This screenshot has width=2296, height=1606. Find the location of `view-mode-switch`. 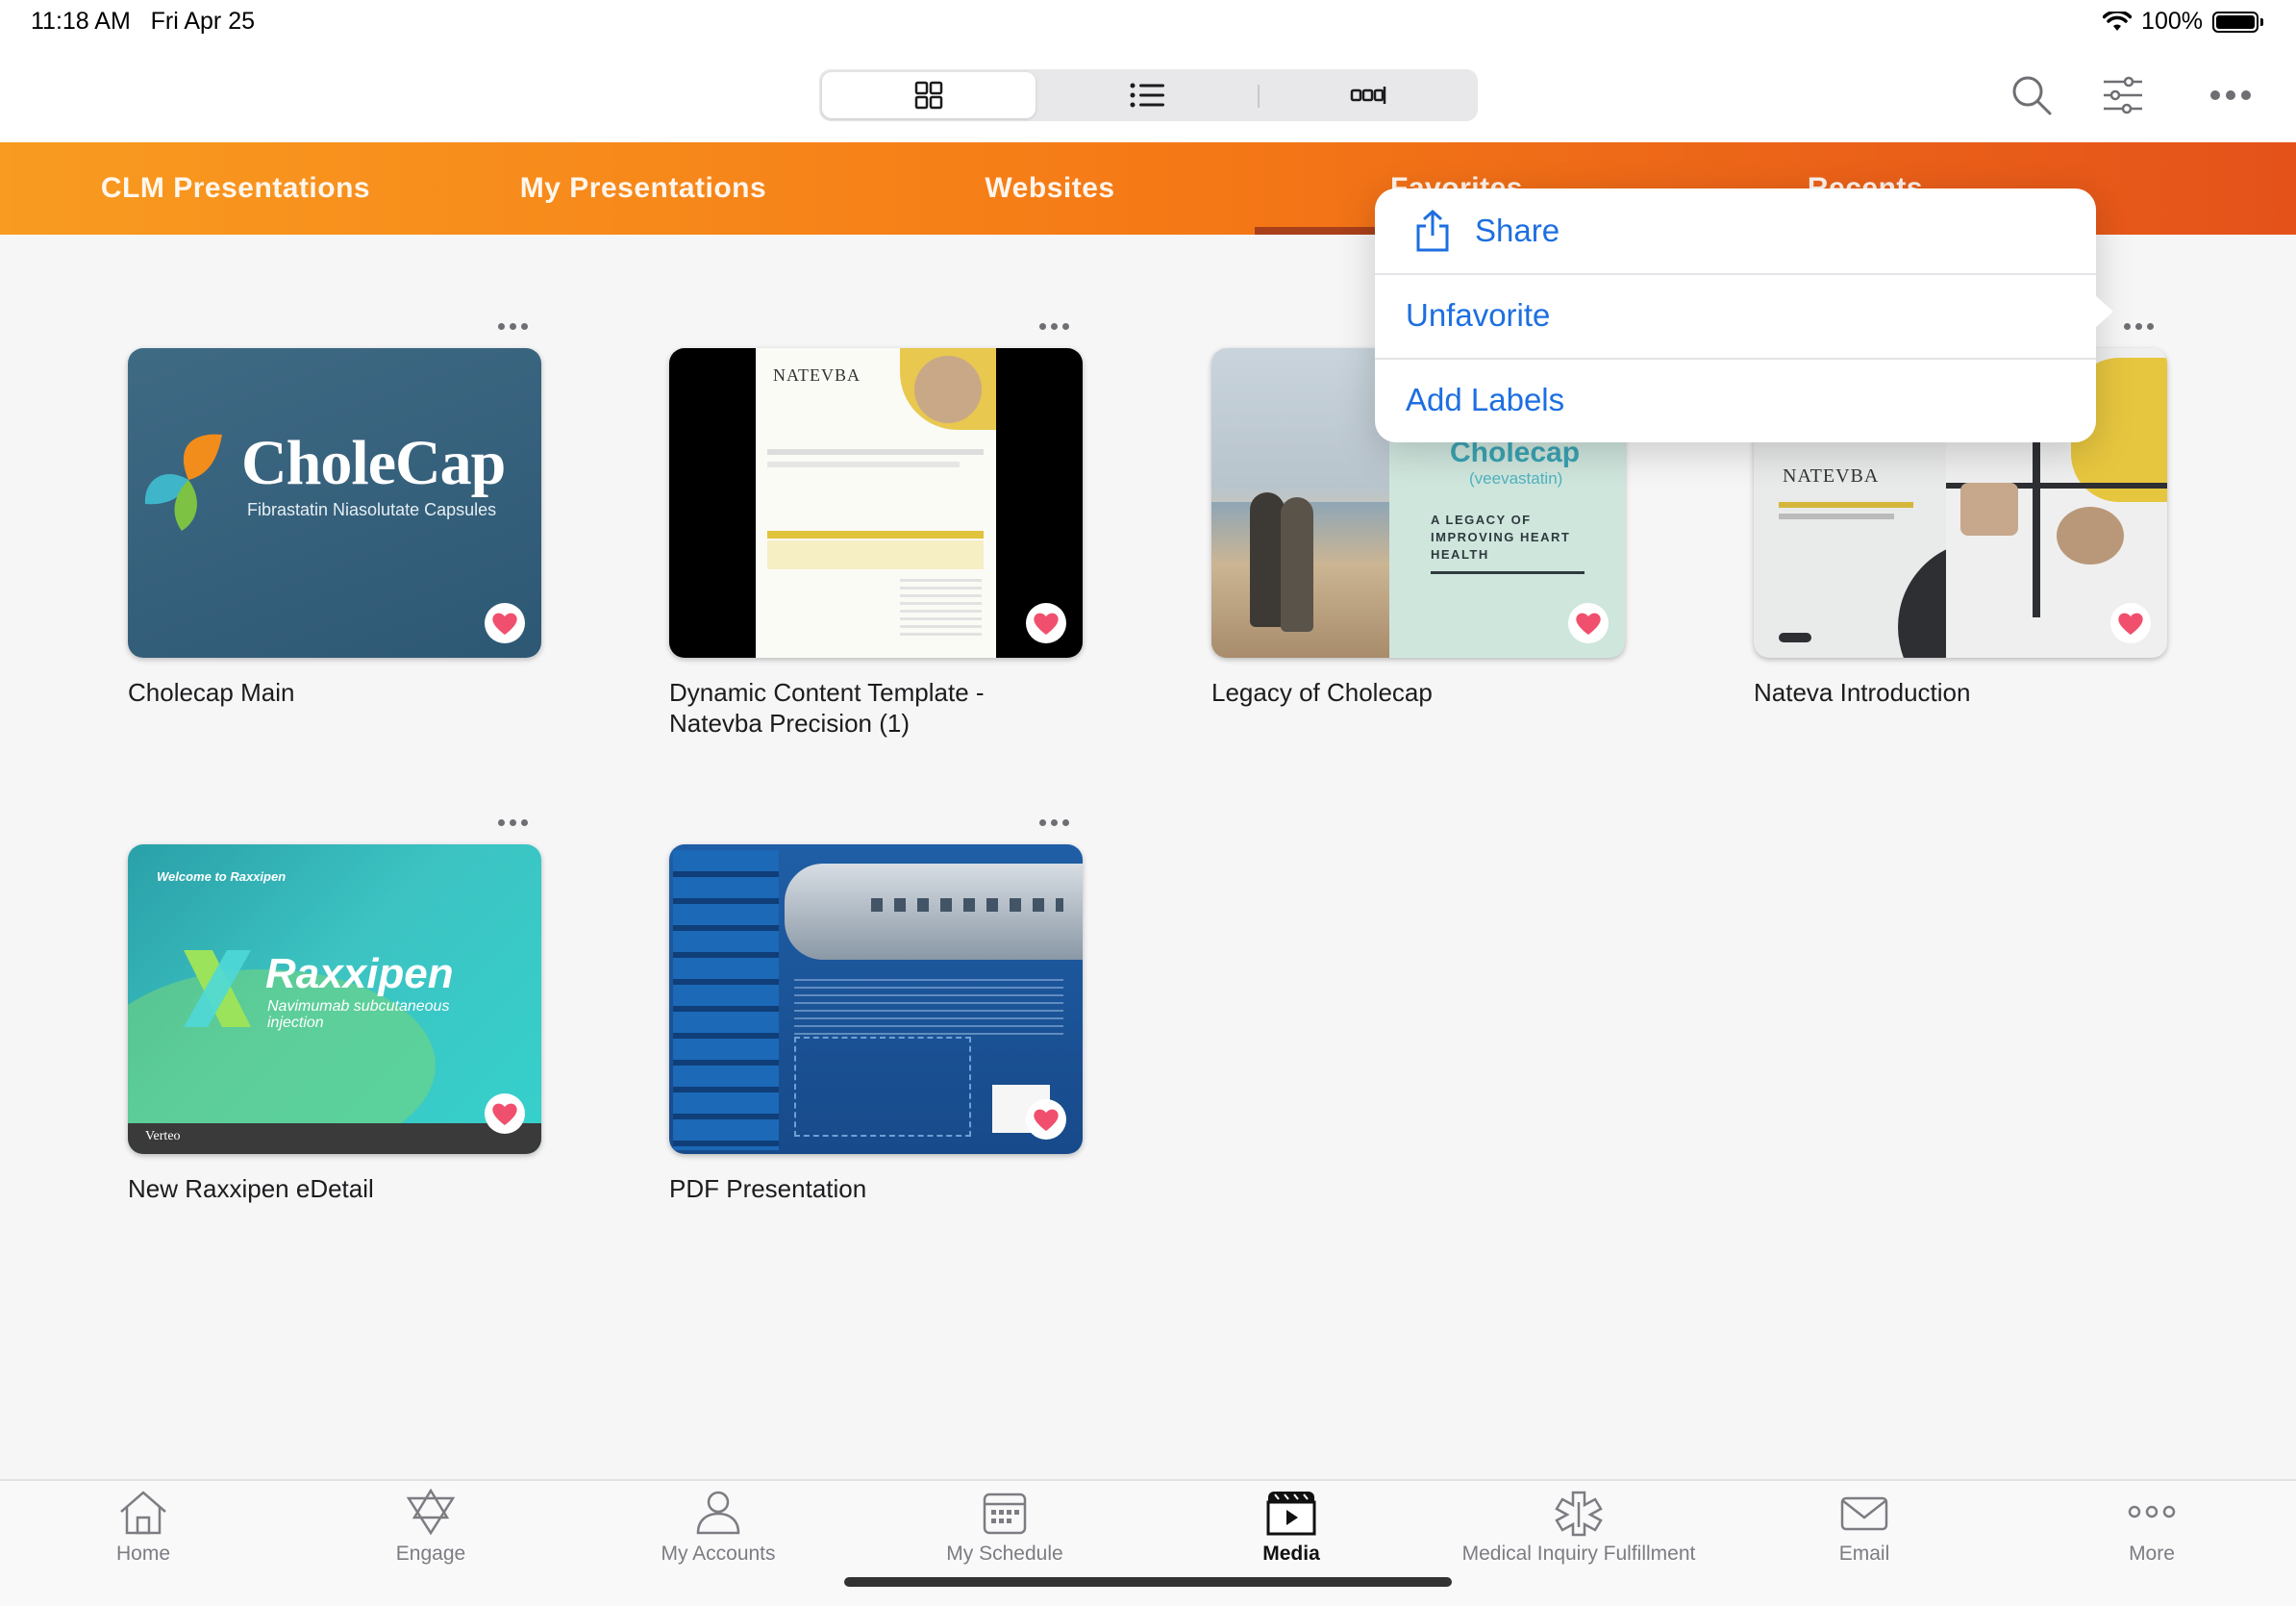

view-mode-switch is located at coordinates (1148, 95).